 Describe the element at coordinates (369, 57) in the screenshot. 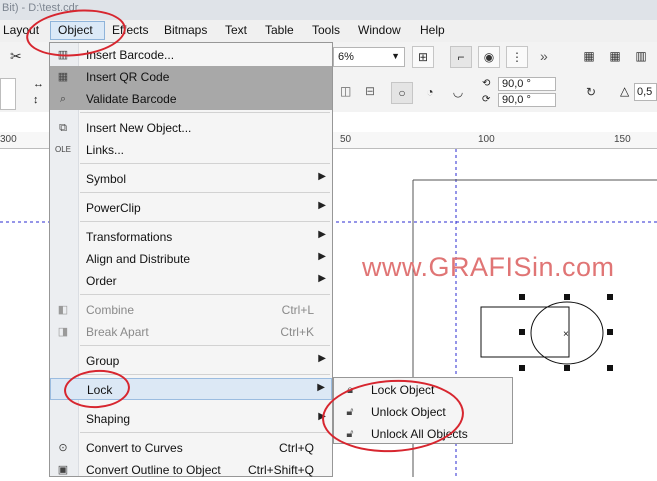

I see `zoom-dropdown: 6% ▼` at that location.